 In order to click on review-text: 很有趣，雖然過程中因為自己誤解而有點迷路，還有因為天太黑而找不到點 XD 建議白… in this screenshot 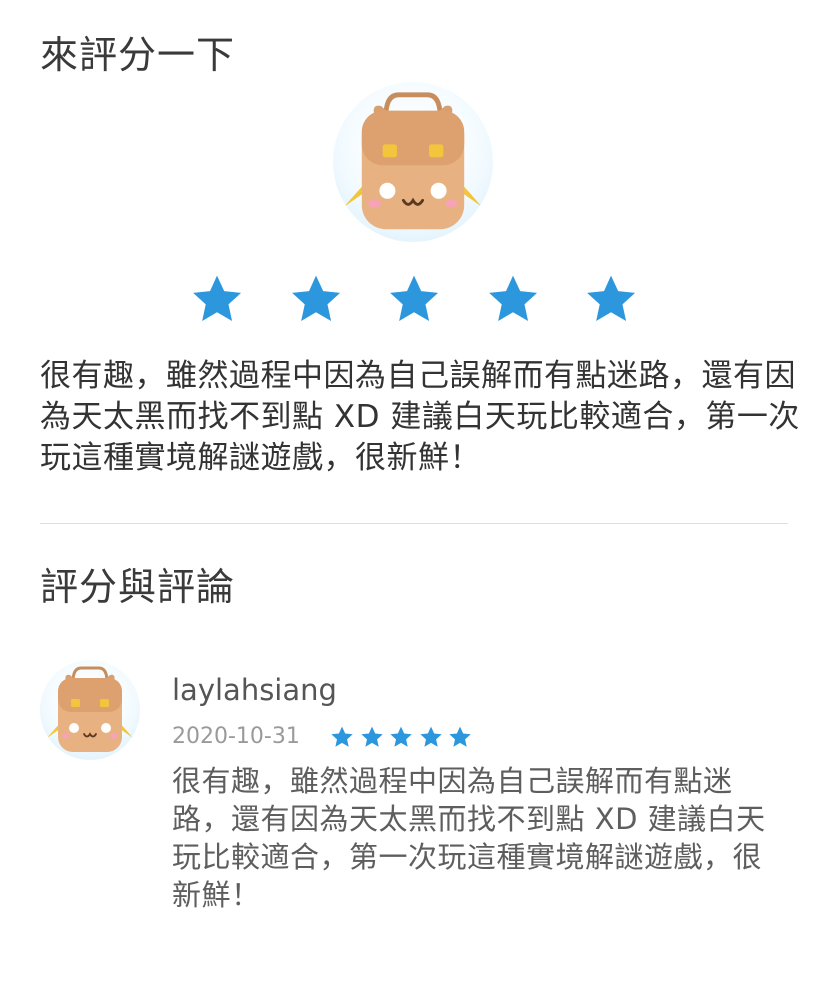, I will do `click(469, 838)`.